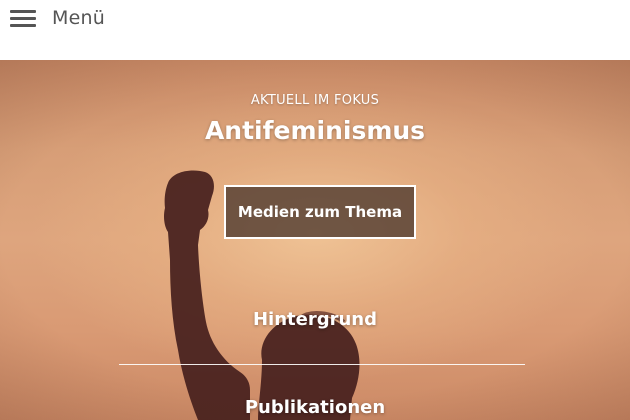 The height and width of the screenshot is (420, 630). I want to click on menu-button: Menü, so click(57, 18).